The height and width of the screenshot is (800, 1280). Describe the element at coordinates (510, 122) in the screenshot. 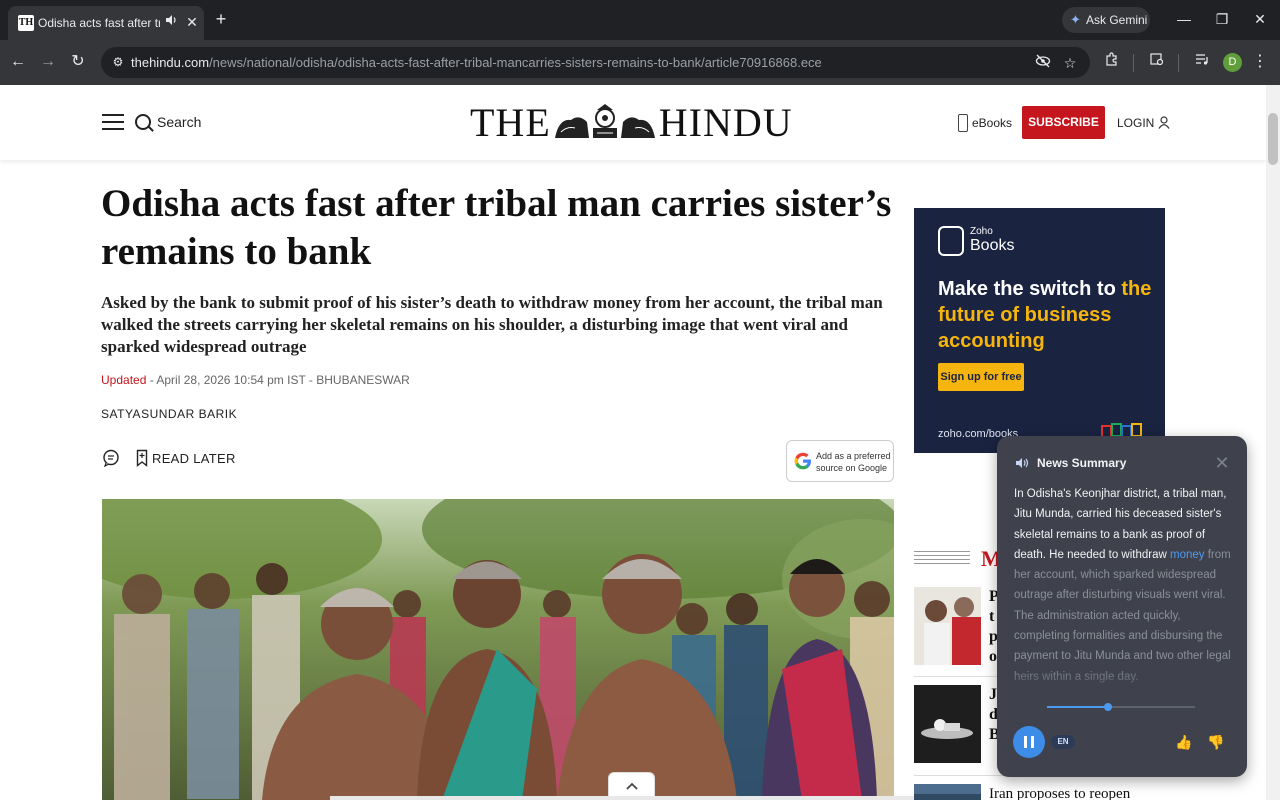

I see `logo-text-left: THE` at that location.